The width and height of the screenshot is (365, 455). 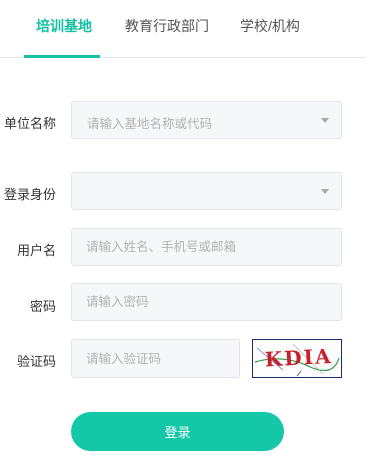 I want to click on captcha-image: KDIA, so click(x=297, y=358).